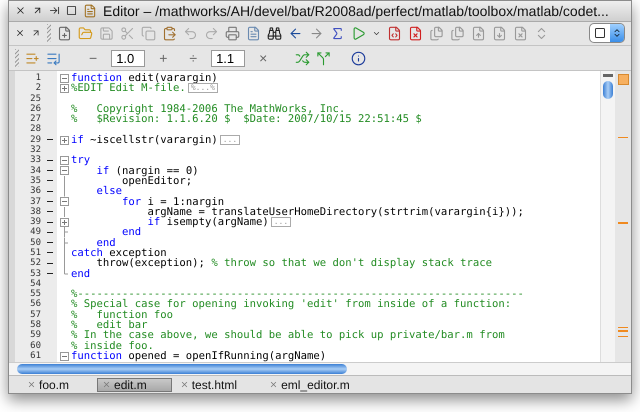 Image resolution: width=640 pixels, height=412 pixels. I want to click on operator-label: ×, so click(263, 58).